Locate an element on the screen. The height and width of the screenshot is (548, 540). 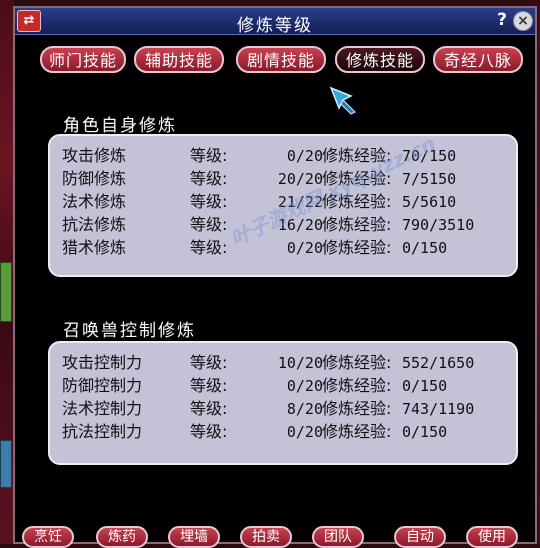
table-row: 抗法控制力 等级: 0/20 修炼经验: 0/150 is located at coordinates (283, 432).